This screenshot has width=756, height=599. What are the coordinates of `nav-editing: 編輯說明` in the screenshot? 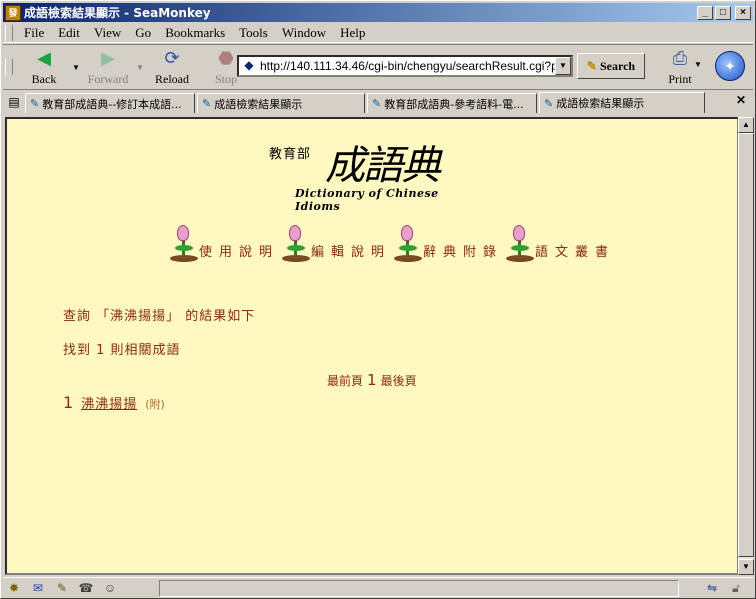 It's located at (336, 244).